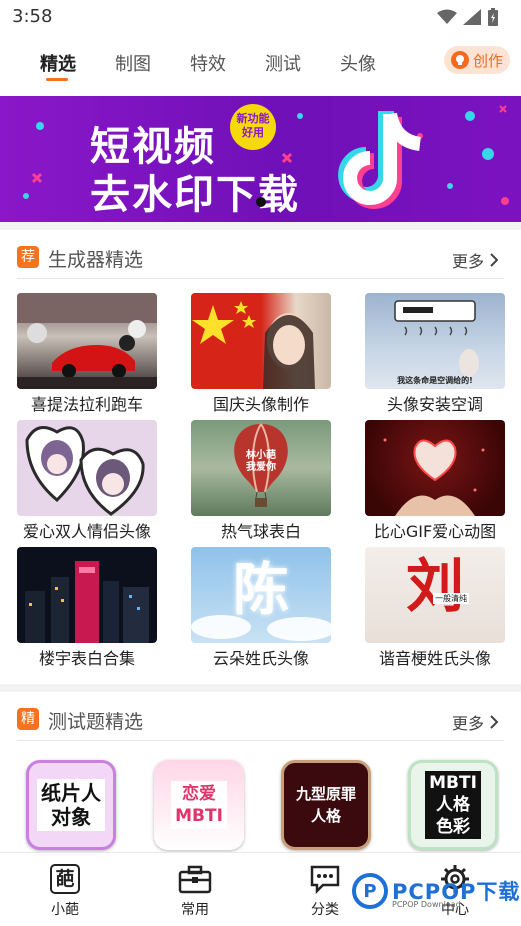 The width and height of the screenshot is (521, 926). I want to click on generator-card-pun-surname: 刘 一般清纯 谐音梗姓氏头像, so click(435, 608).